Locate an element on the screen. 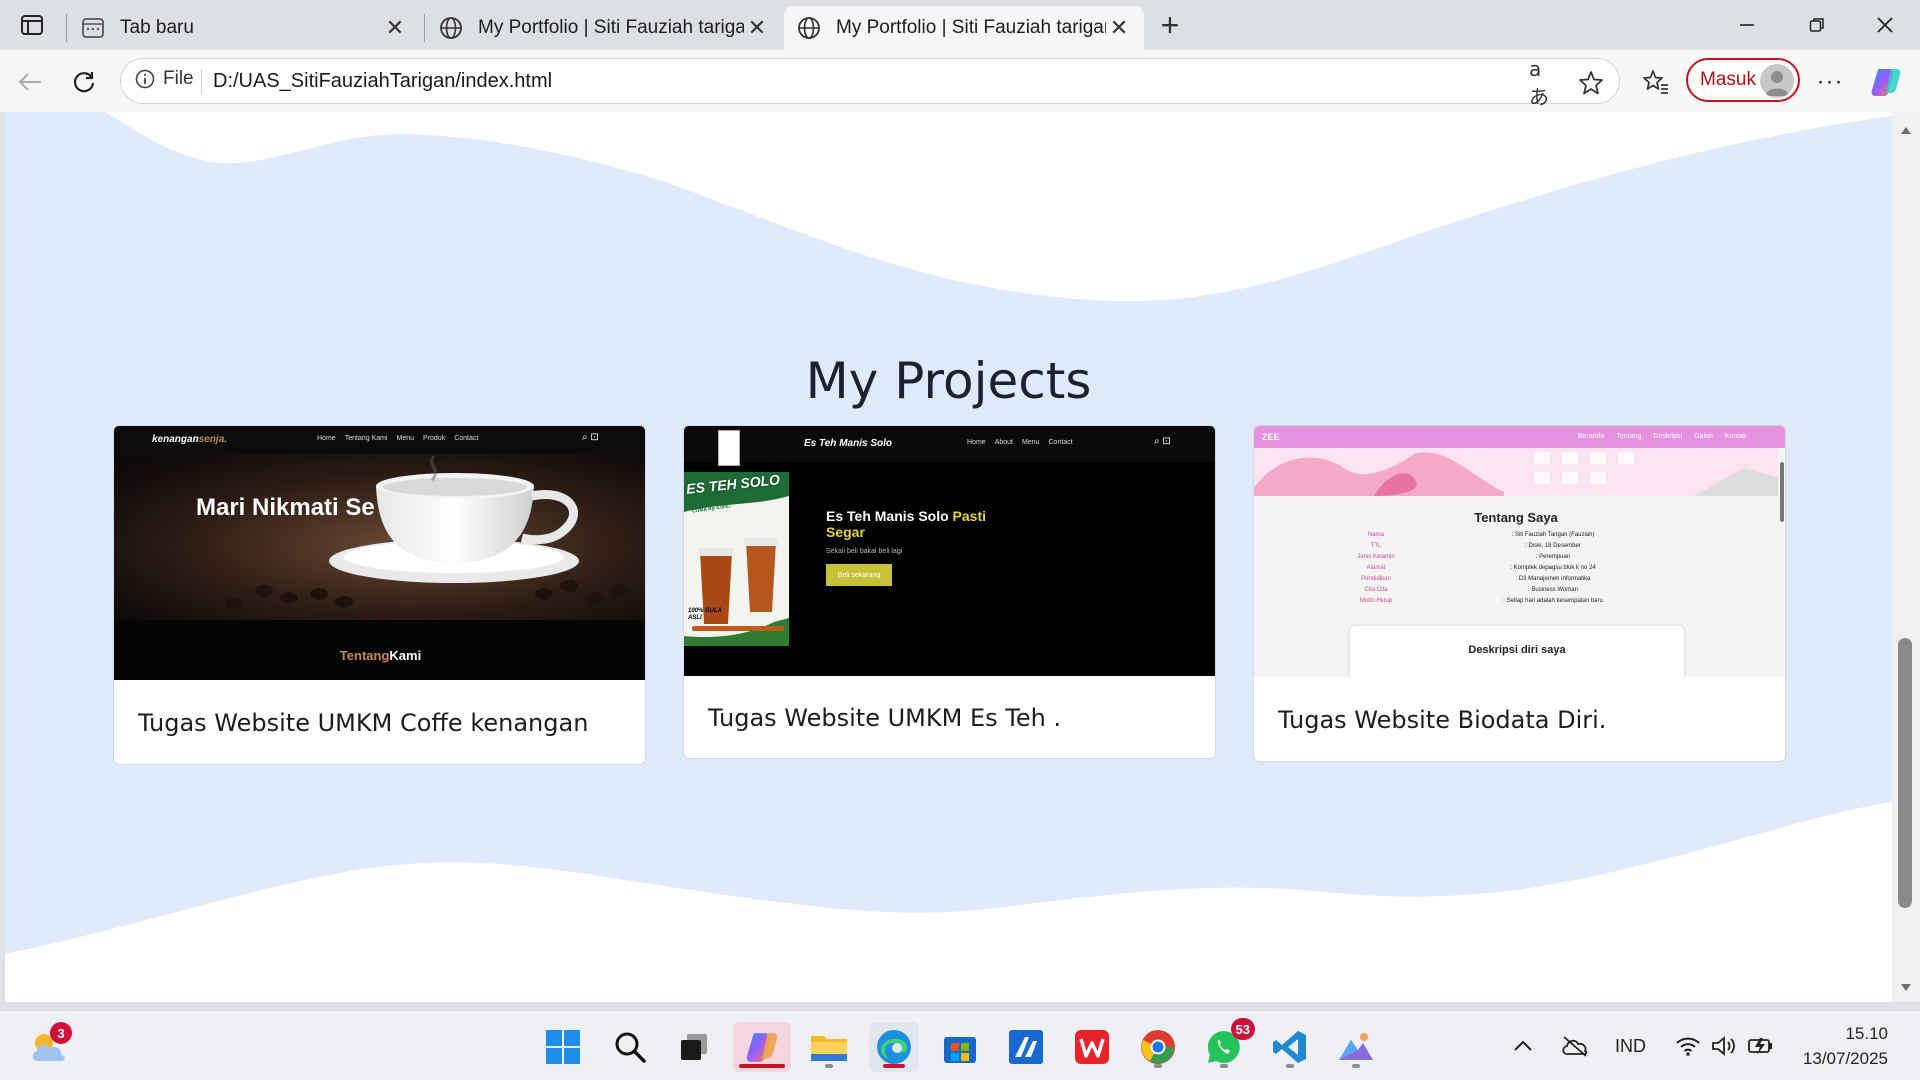 The width and height of the screenshot is (1920, 1080). copilot-app-button is located at coordinates (762, 1047).